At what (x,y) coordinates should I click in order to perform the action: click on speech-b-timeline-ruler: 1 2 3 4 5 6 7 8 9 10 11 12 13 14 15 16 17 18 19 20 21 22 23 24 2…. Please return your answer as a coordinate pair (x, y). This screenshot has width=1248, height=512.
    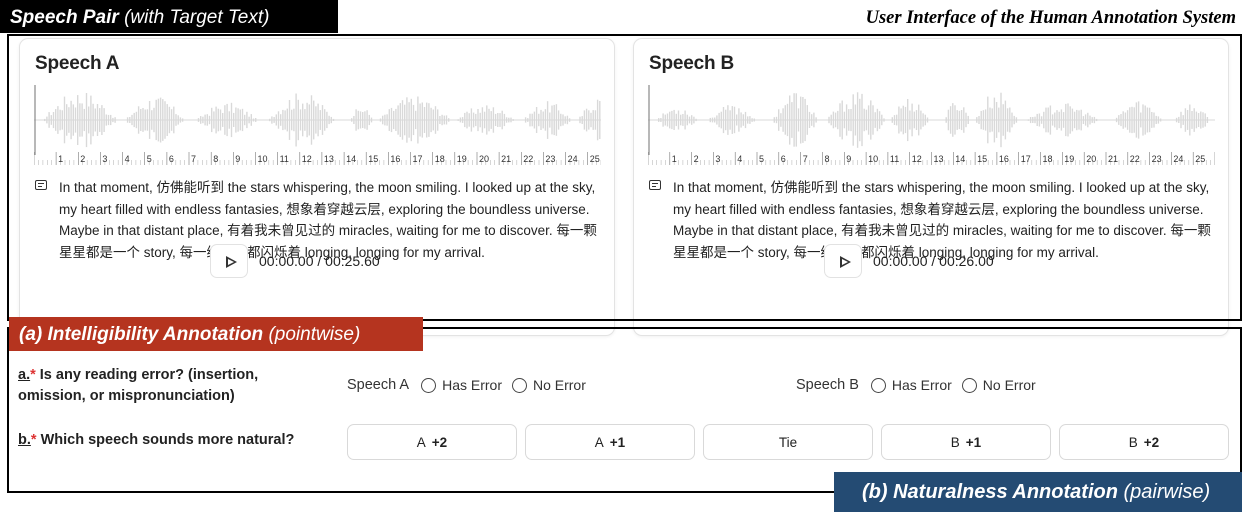
    Looking at the image, I should click on (931, 158).